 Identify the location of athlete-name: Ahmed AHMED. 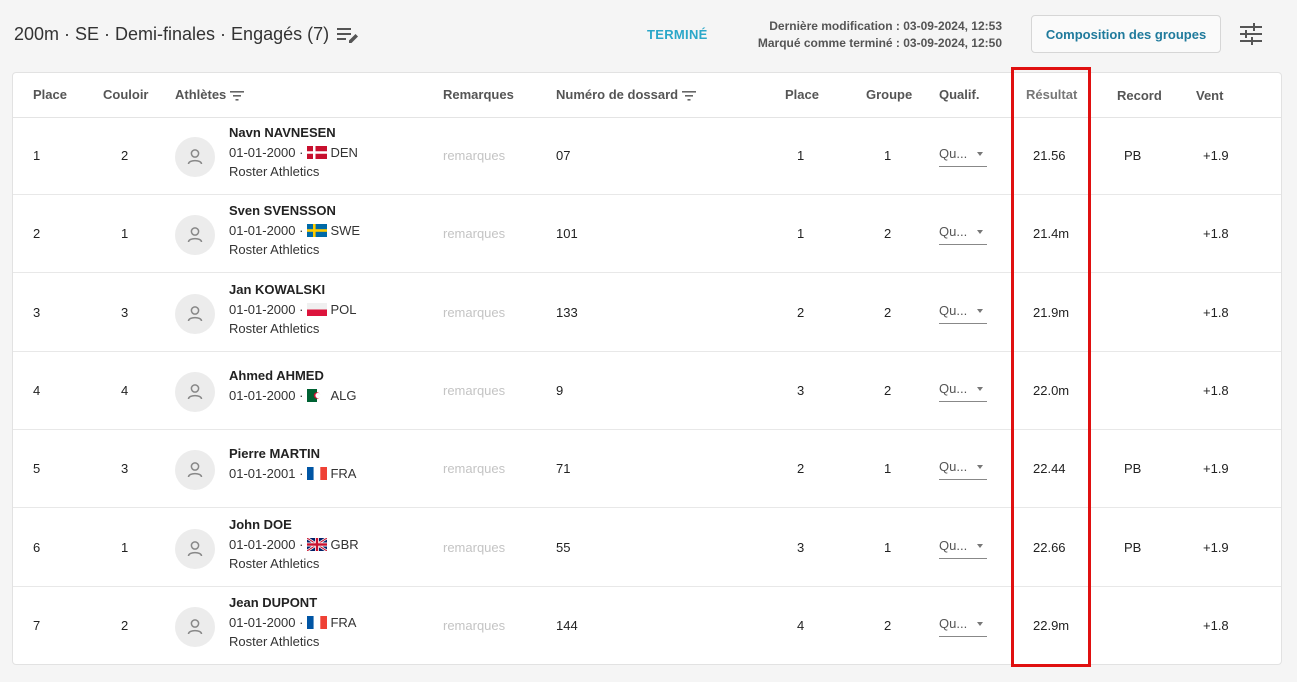
(276, 375).